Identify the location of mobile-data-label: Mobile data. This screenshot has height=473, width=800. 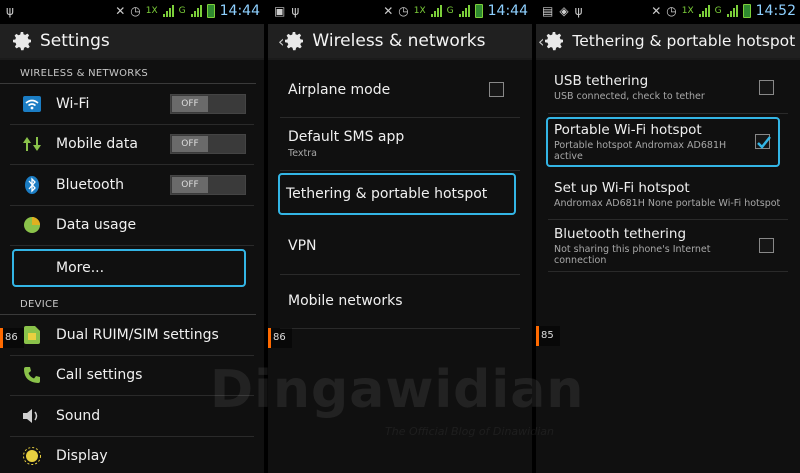
(97, 144).